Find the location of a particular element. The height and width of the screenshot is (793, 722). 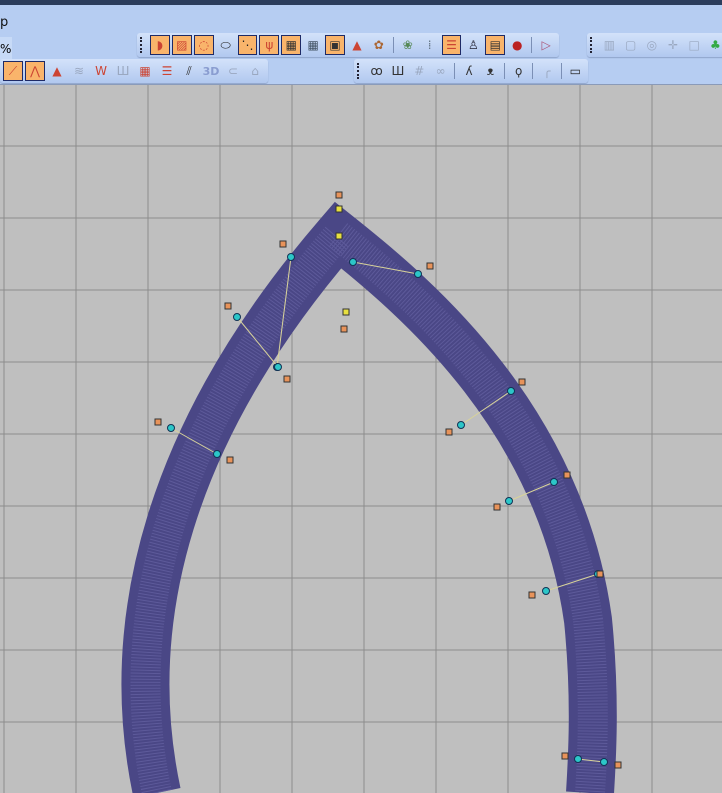

center-icon: ◎ is located at coordinates (651, 45).